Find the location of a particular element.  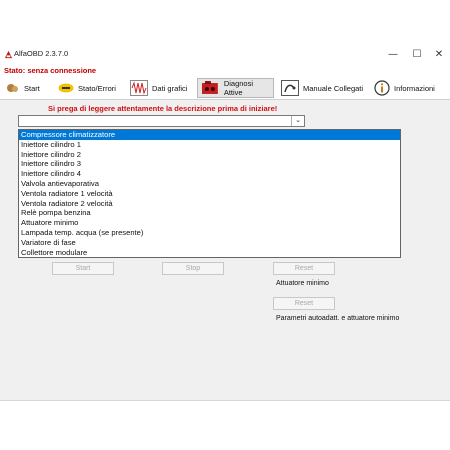

tab-diagnosi-attive: Diagnosi Attive is located at coordinates (235, 88).